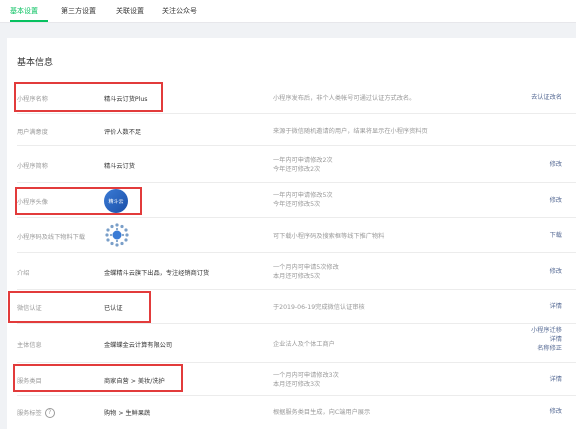 This screenshot has width=576, height=429. I want to click on download-materials-link: 下载, so click(556, 236).